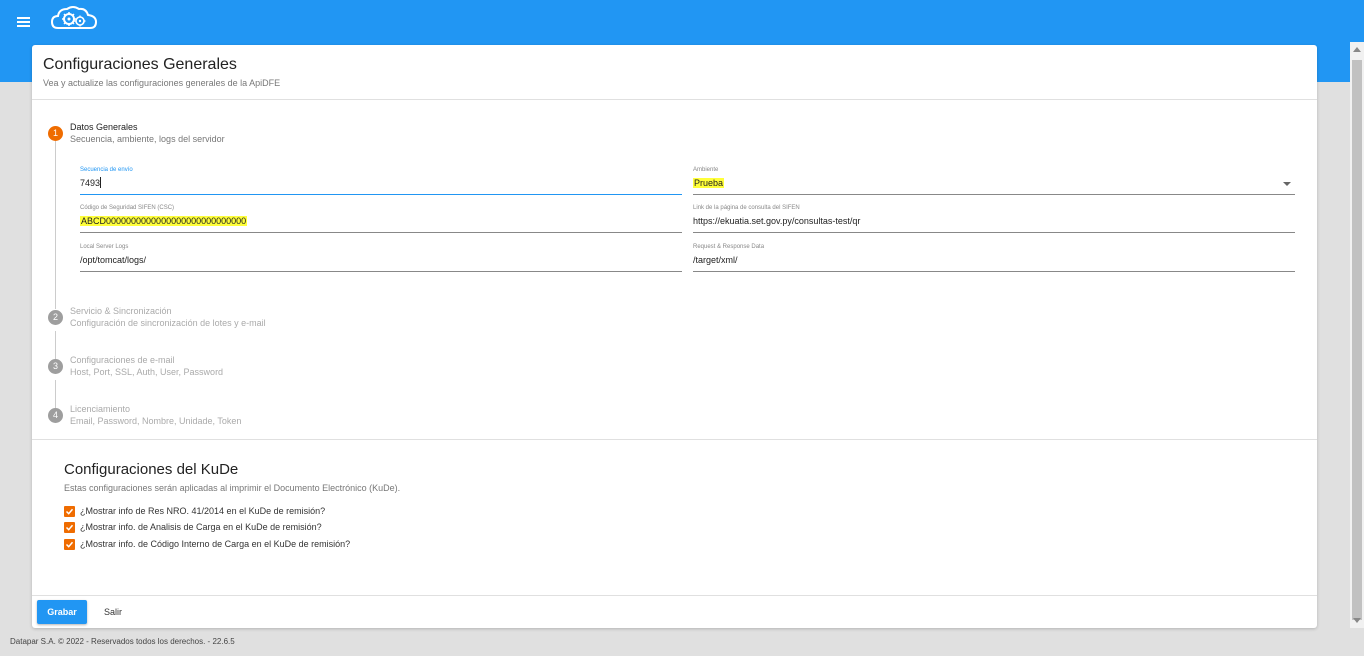  I want to click on field-label: Link de la página de consulta del SIFEN, so click(746, 208).